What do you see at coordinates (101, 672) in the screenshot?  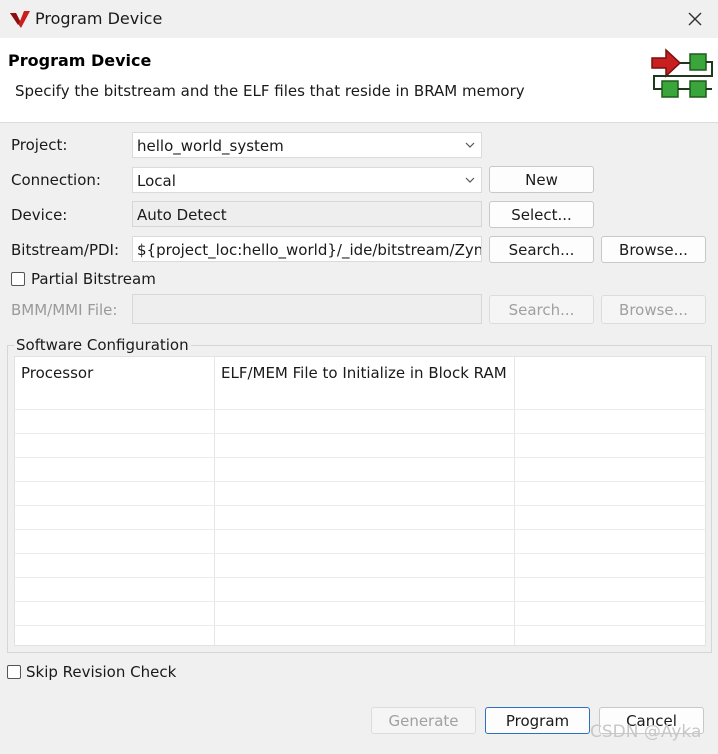 I see `skip-revision-check-label: Skip Revision Check` at bounding box center [101, 672].